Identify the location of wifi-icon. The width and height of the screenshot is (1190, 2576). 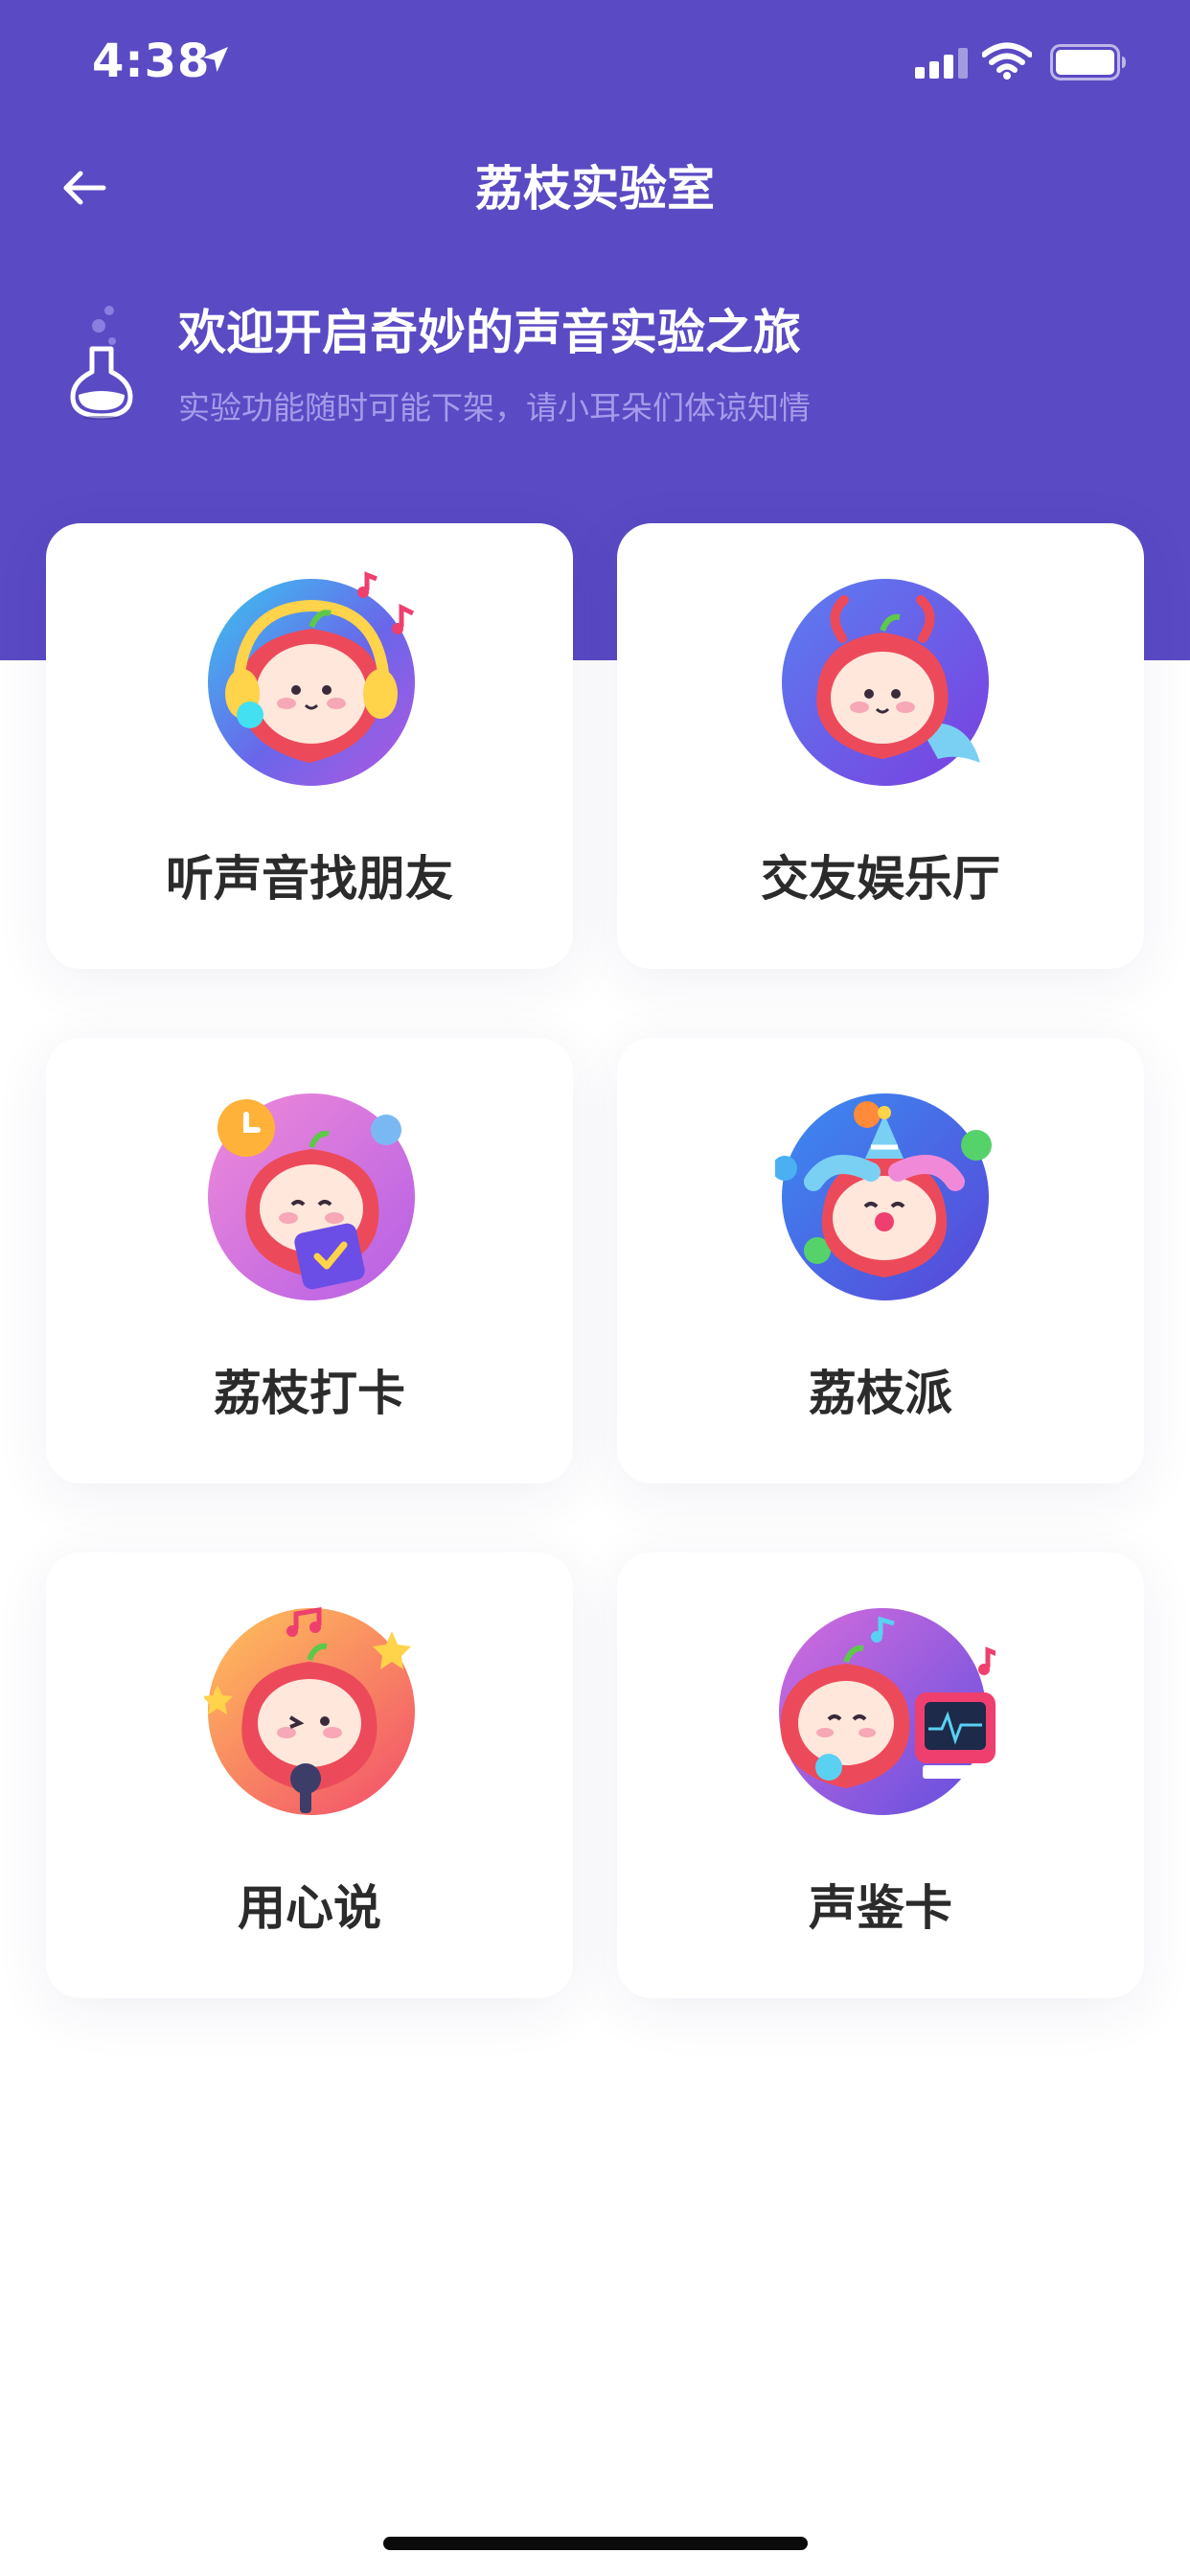
(1007, 63).